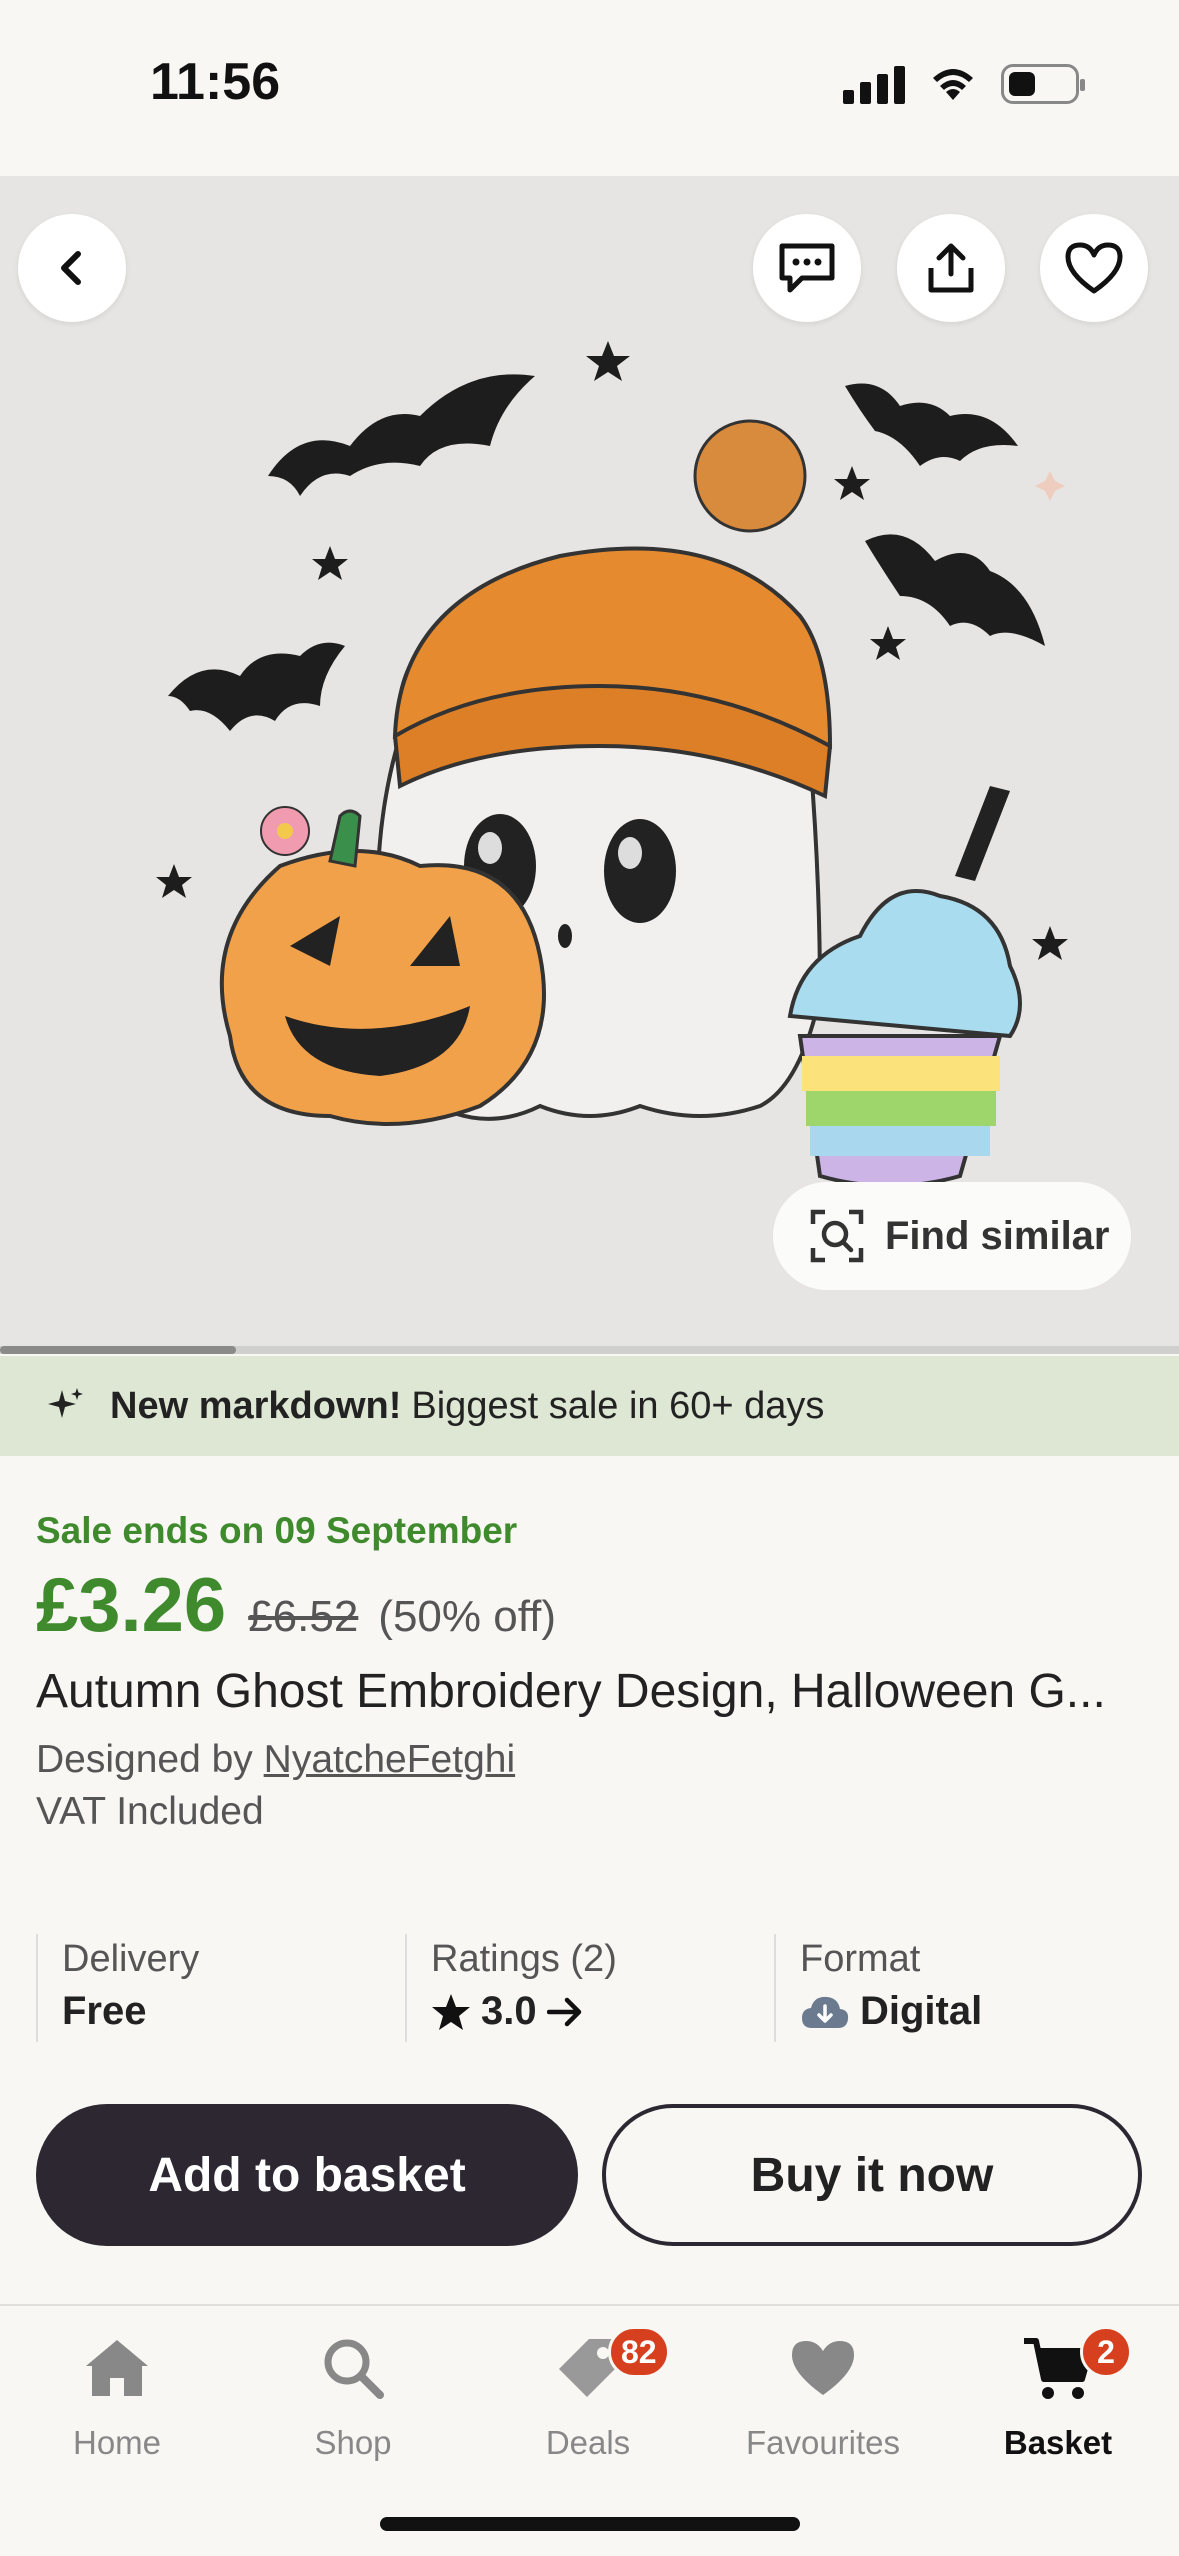 Image resolution: width=1179 pixels, height=2556 pixels. Describe the element at coordinates (953, 84) in the screenshot. I see `wifi-icon` at that location.